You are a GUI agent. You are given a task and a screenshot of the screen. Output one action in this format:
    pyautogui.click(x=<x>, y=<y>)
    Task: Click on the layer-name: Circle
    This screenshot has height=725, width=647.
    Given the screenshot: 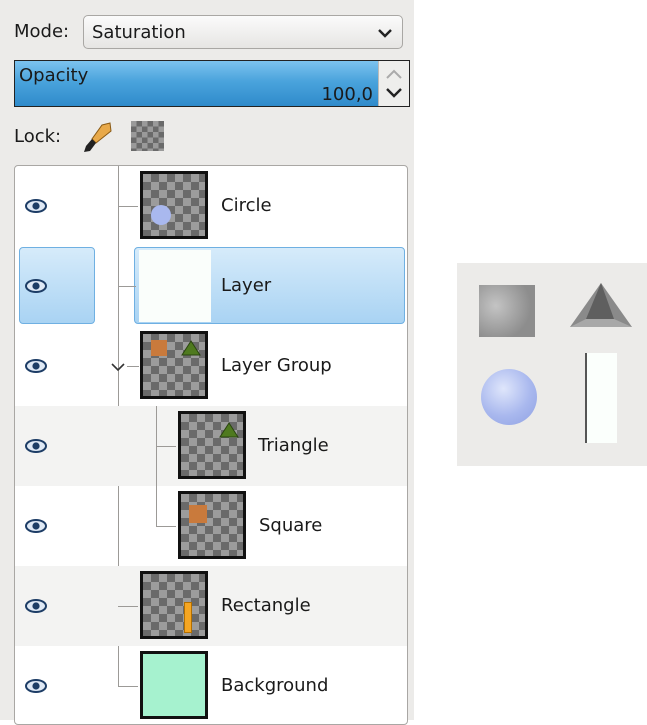 What is the action you would take?
    pyautogui.click(x=246, y=205)
    